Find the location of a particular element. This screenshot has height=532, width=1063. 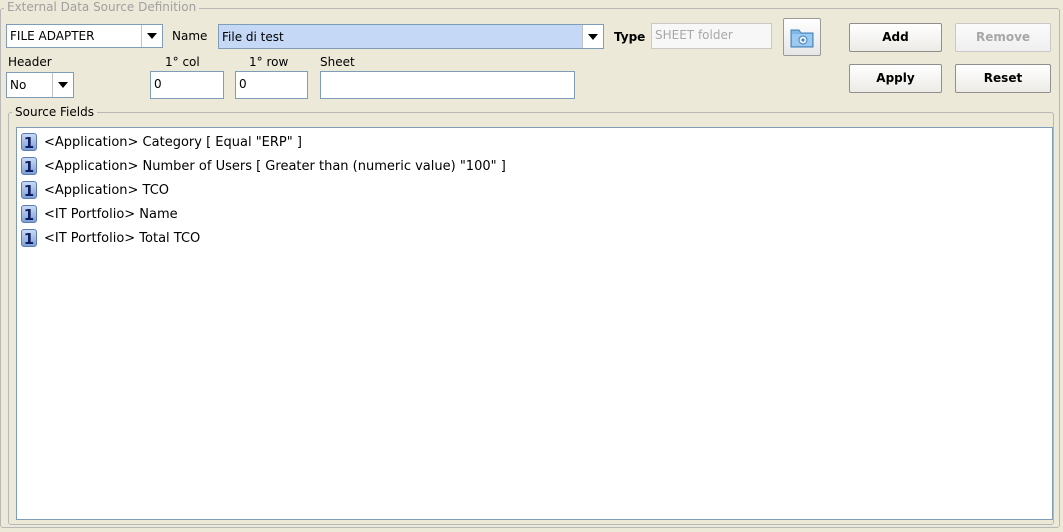

list-item: 1 <IT Portfolio> Total TCO is located at coordinates (110, 238).